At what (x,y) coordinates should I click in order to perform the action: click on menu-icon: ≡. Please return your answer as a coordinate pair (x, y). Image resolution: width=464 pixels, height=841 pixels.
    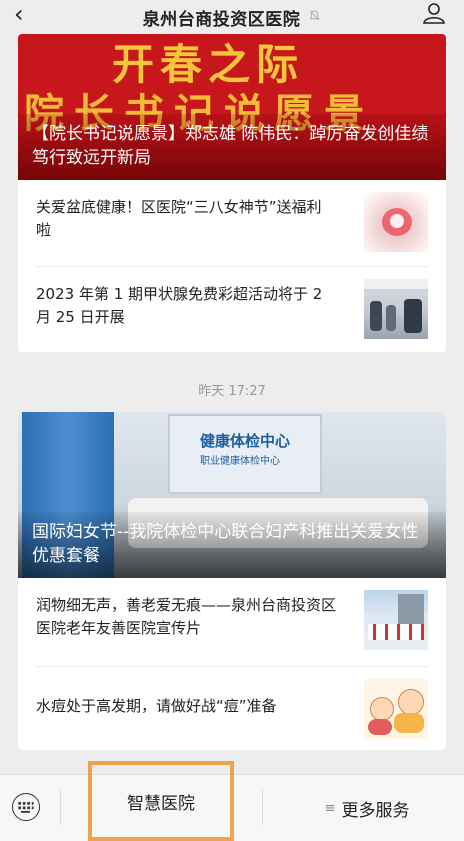
    Looking at the image, I should click on (330, 808).